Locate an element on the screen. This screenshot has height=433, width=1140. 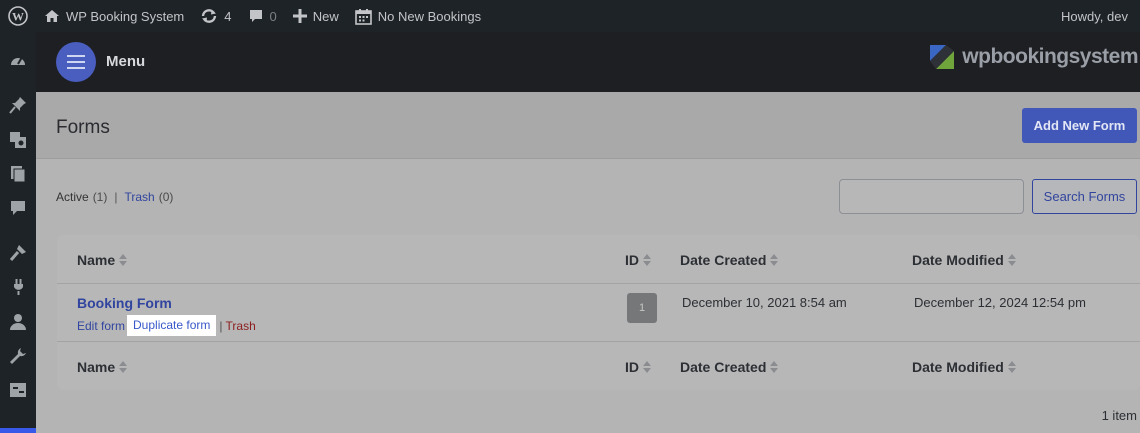
filter-active-count: (1) is located at coordinates (100, 197).